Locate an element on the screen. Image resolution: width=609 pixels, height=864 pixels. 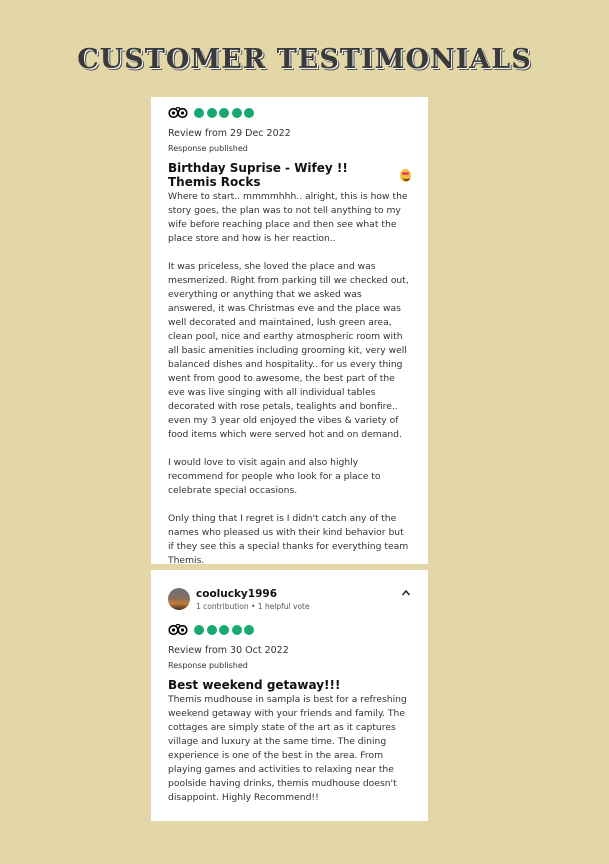
review-title: Birthday Suprise - Wifey !! Themis Rocks is located at coordinates (289, 175).